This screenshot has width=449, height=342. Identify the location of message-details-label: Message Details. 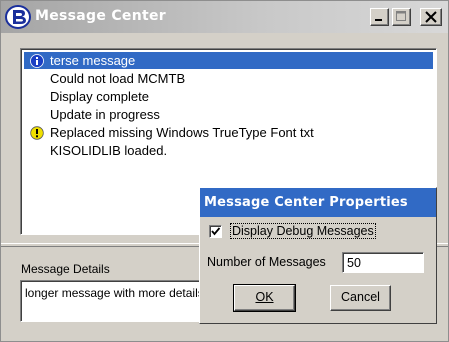
(65, 269).